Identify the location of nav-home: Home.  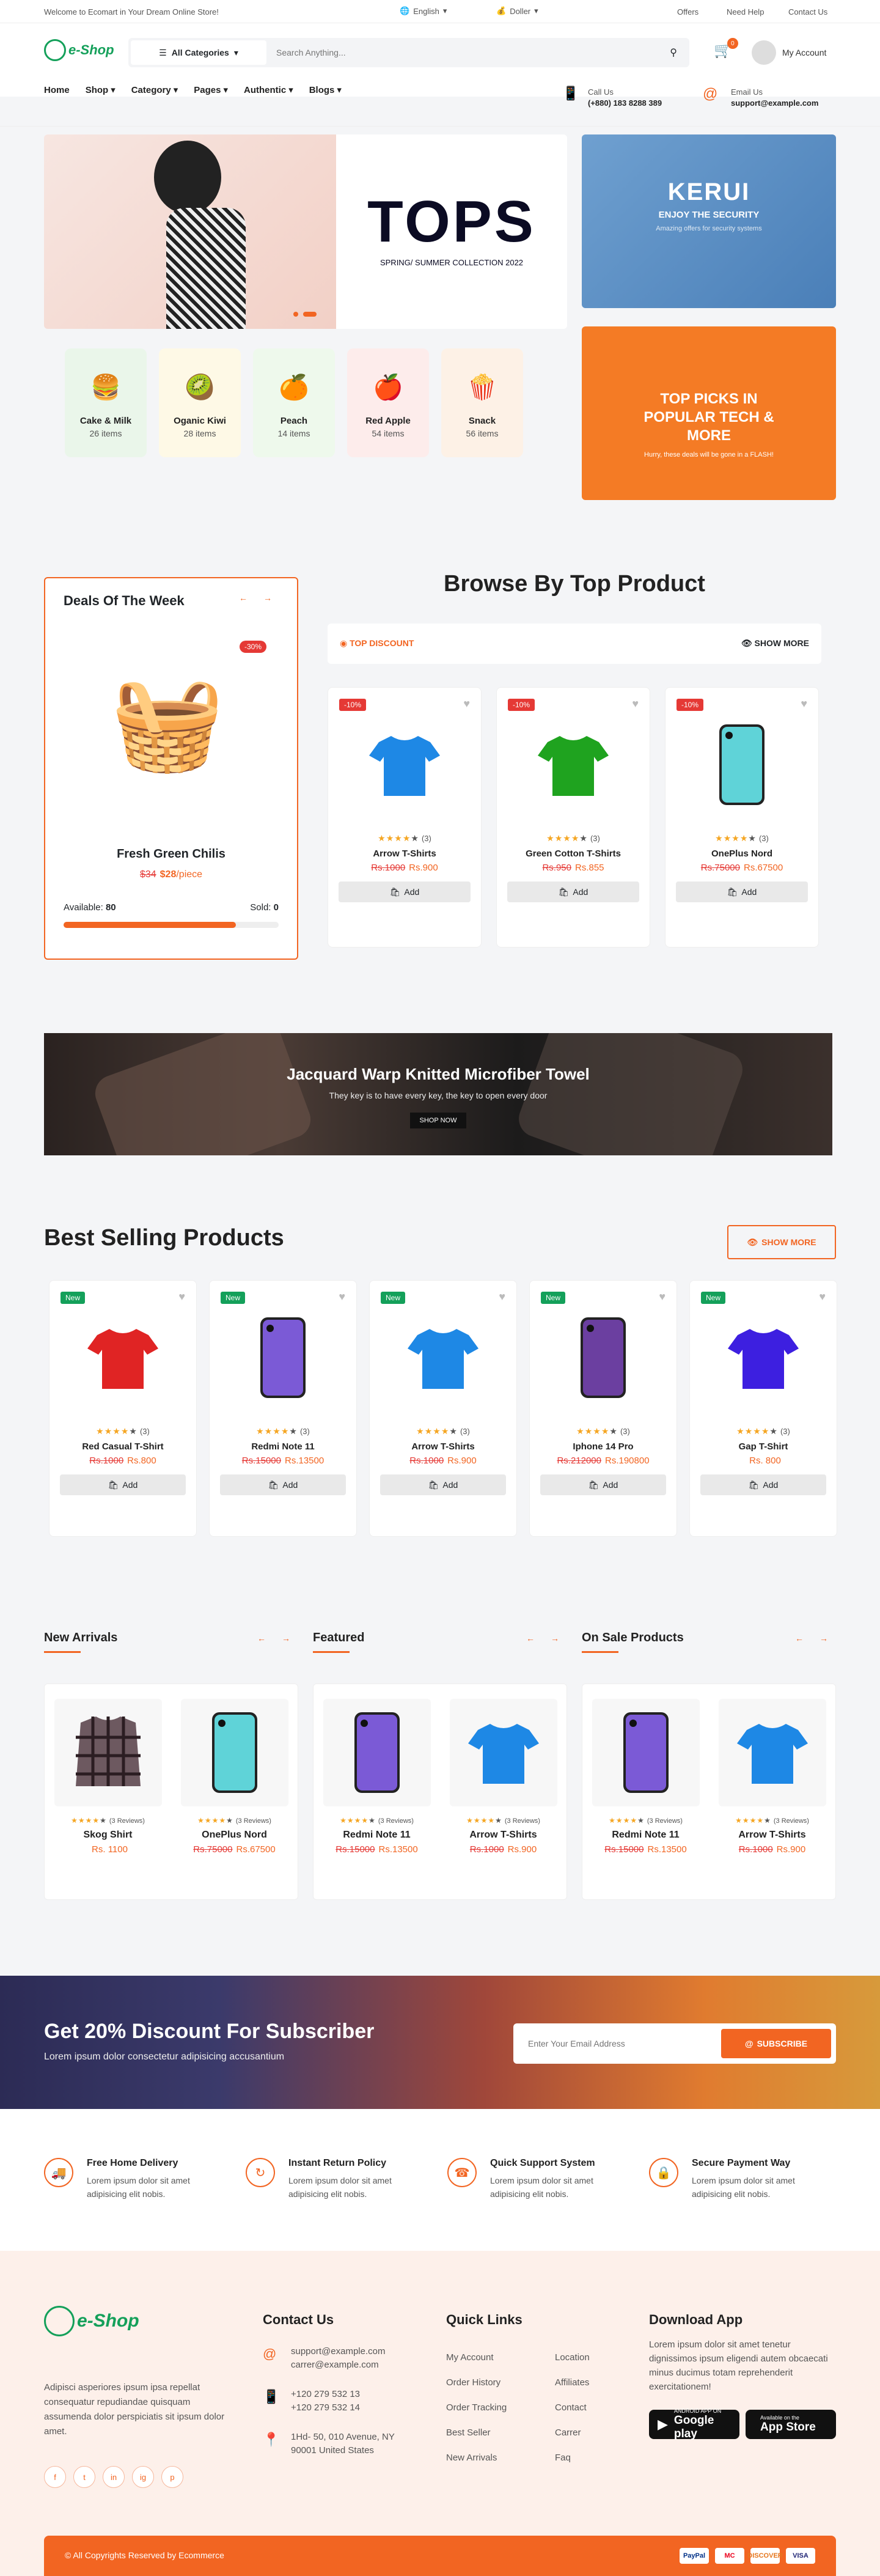
(57, 89).